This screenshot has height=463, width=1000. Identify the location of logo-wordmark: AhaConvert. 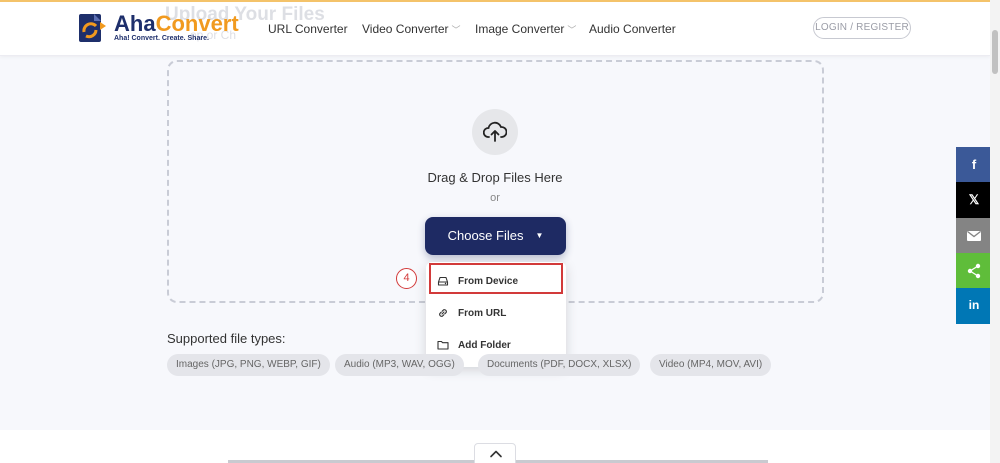
(176, 24).